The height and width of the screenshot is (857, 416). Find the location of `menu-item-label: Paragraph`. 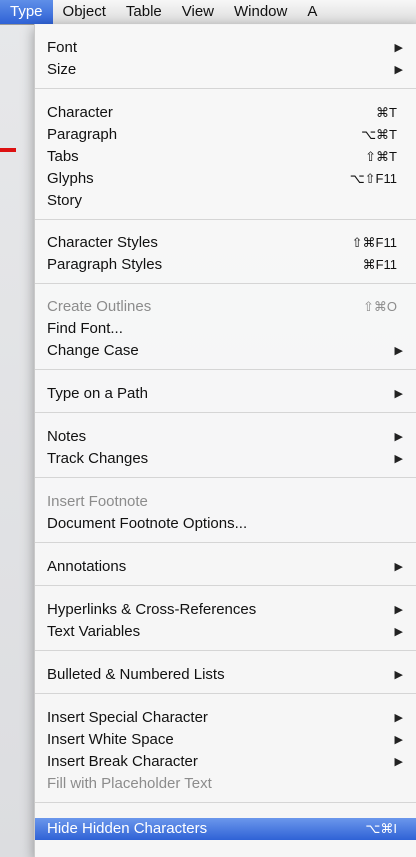

menu-item-label: Paragraph is located at coordinates (82, 134).